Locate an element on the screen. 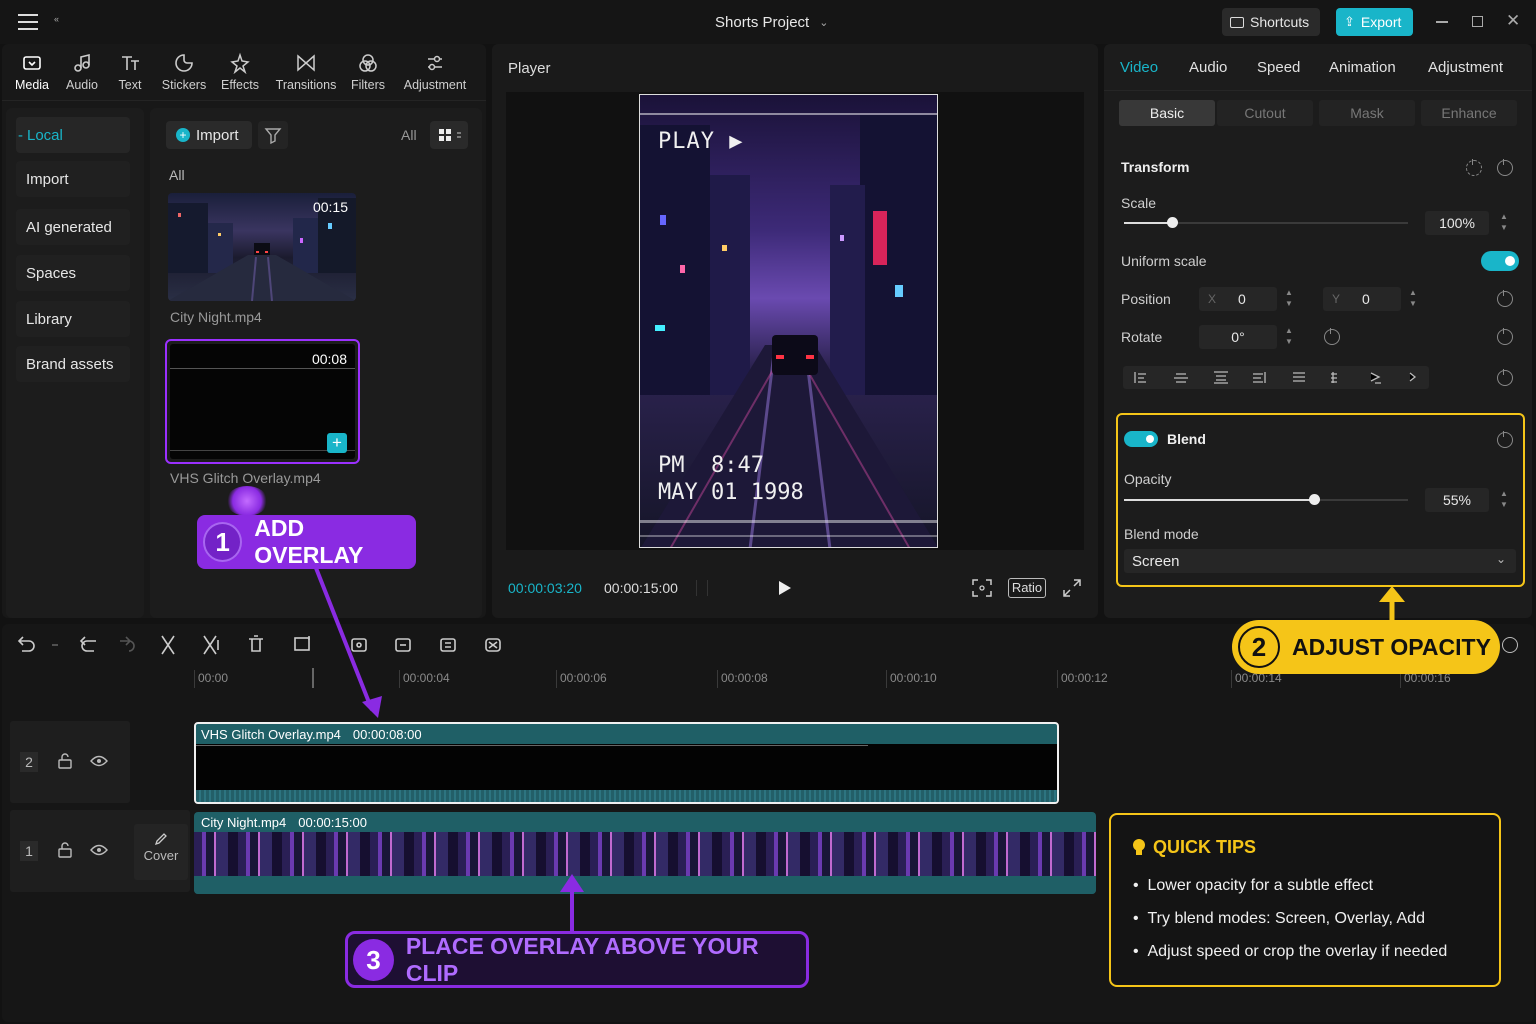 The height and width of the screenshot is (1024, 1536). minimize-icon is located at coordinates (1442, 22).